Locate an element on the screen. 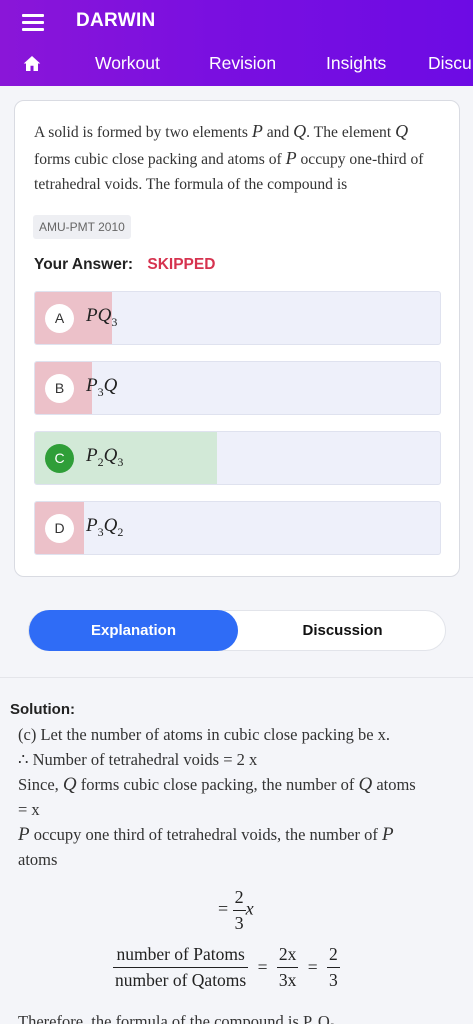 This screenshot has width=473, height=1024. option-c-letter: C is located at coordinates (59, 458).